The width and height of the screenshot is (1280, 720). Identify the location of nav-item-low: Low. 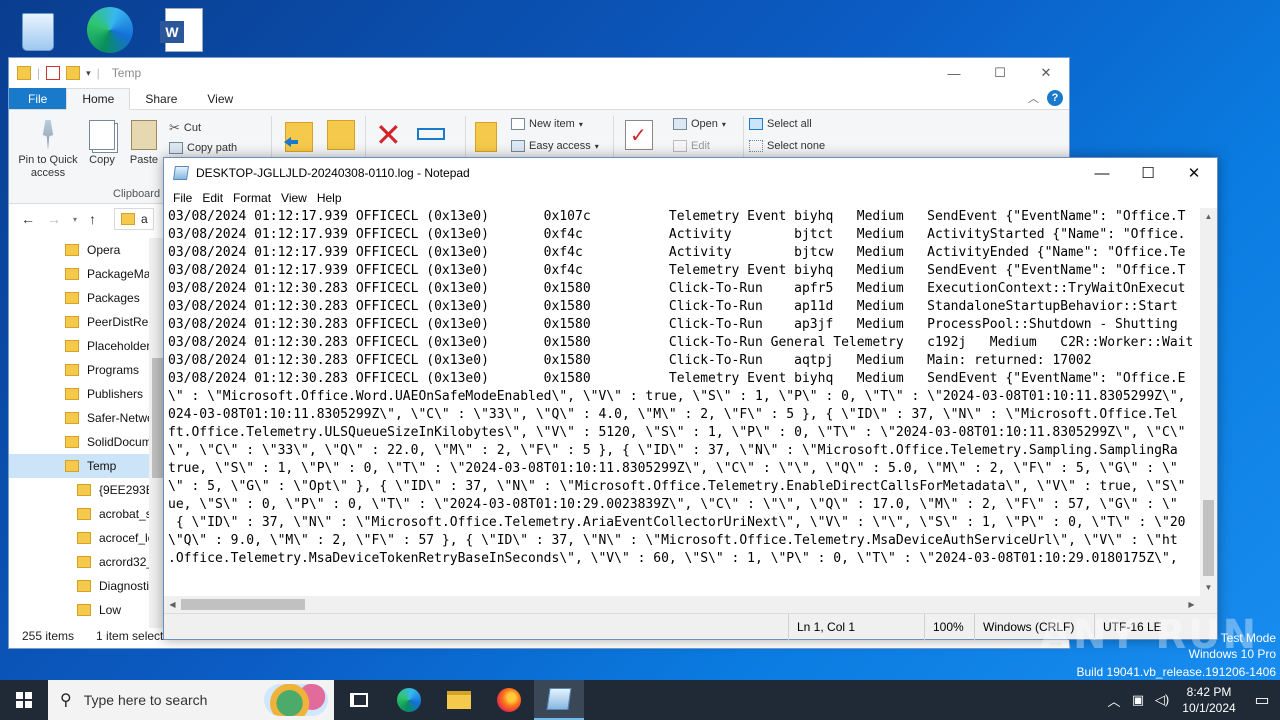
(79, 610).